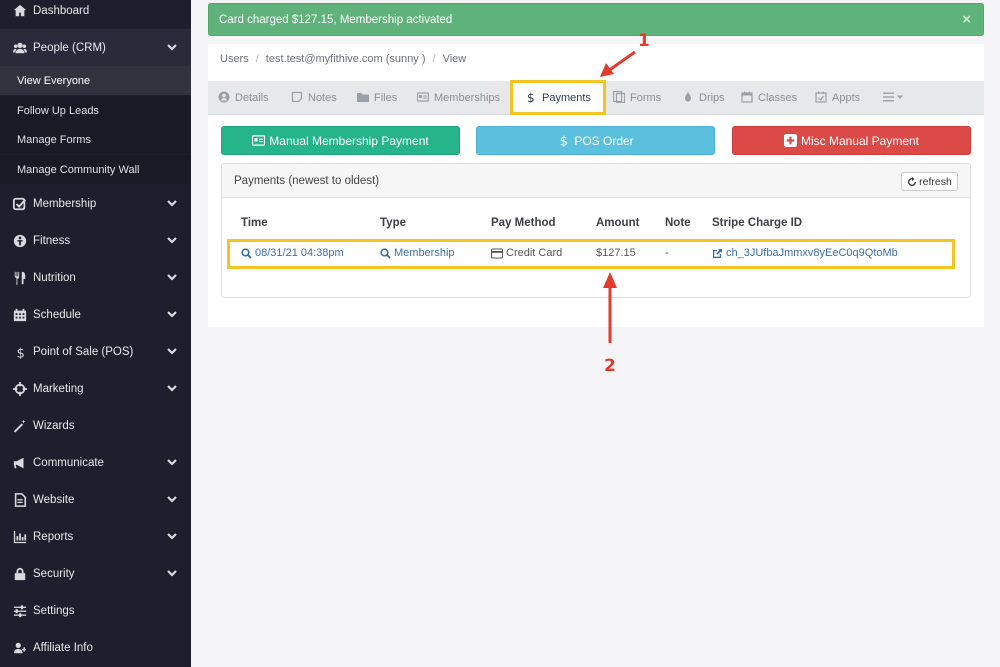 This screenshot has width=1000, height=667. What do you see at coordinates (95, 314) in the screenshot?
I see `sidebar-item-schedule: Schedule` at bounding box center [95, 314].